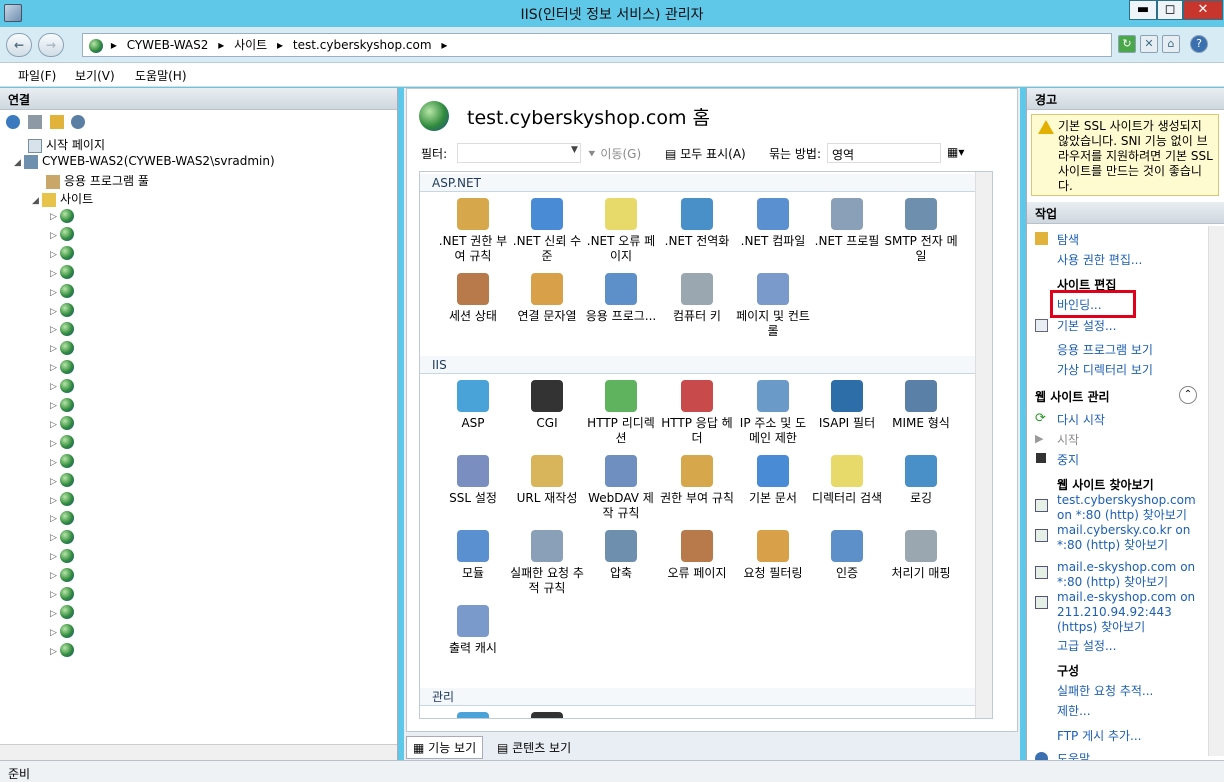 The height and width of the screenshot is (782, 1224). Describe the element at coordinates (1149, 44) in the screenshot. I see `stop-icon: ✕` at that location.